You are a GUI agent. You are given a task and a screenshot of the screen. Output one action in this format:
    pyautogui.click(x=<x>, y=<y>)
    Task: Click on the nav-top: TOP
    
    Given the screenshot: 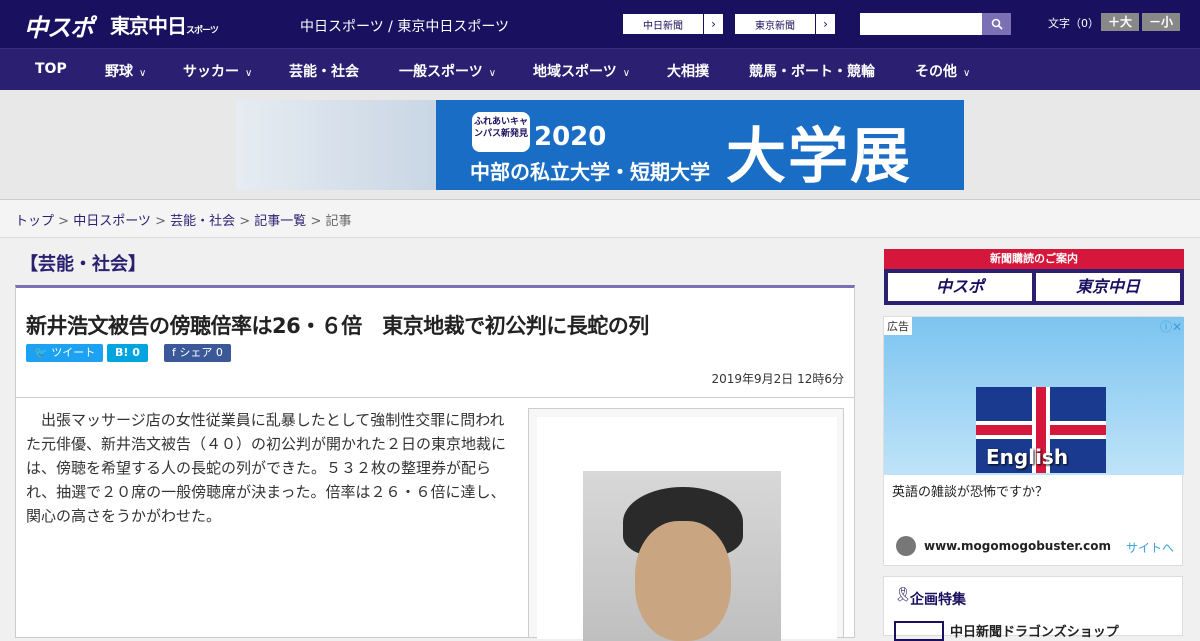 What is the action you would take?
    pyautogui.click(x=51, y=69)
    